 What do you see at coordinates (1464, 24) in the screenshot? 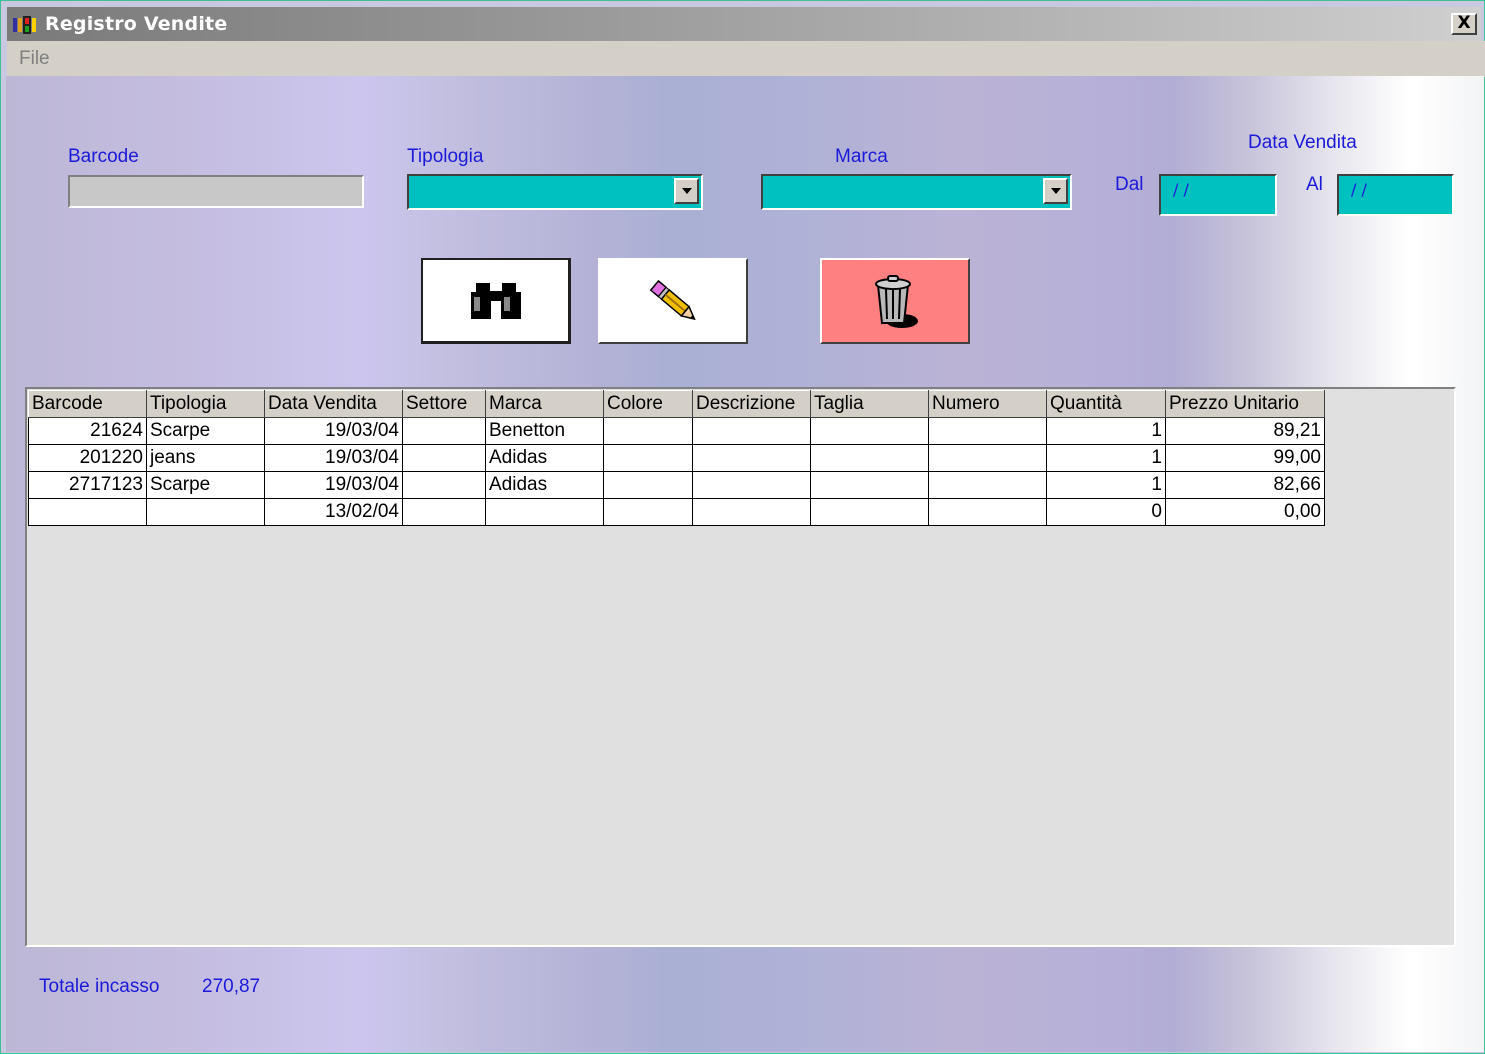
I see `close-button: X` at bounding box center [1464, 24].